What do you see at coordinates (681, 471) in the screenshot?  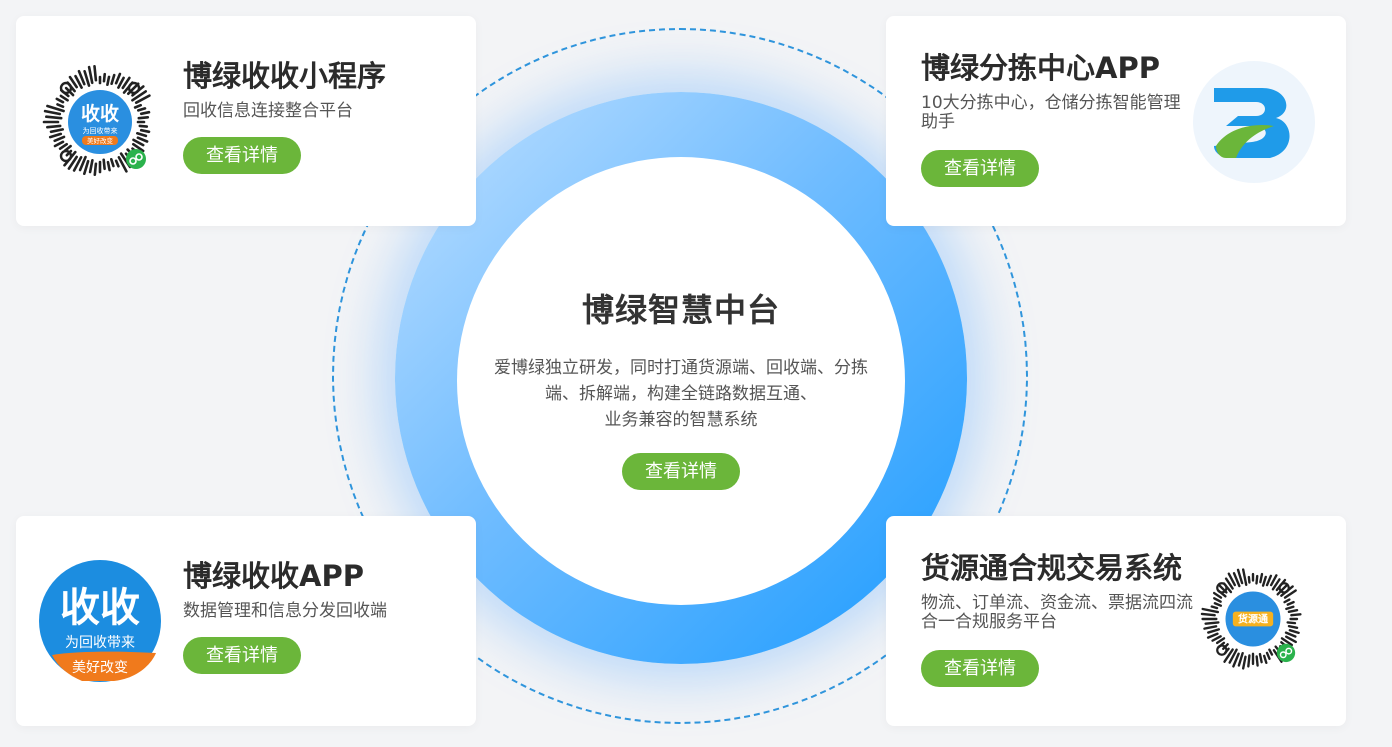 I see `center-details-button: 查看详情` at bounding box center [681, 471].